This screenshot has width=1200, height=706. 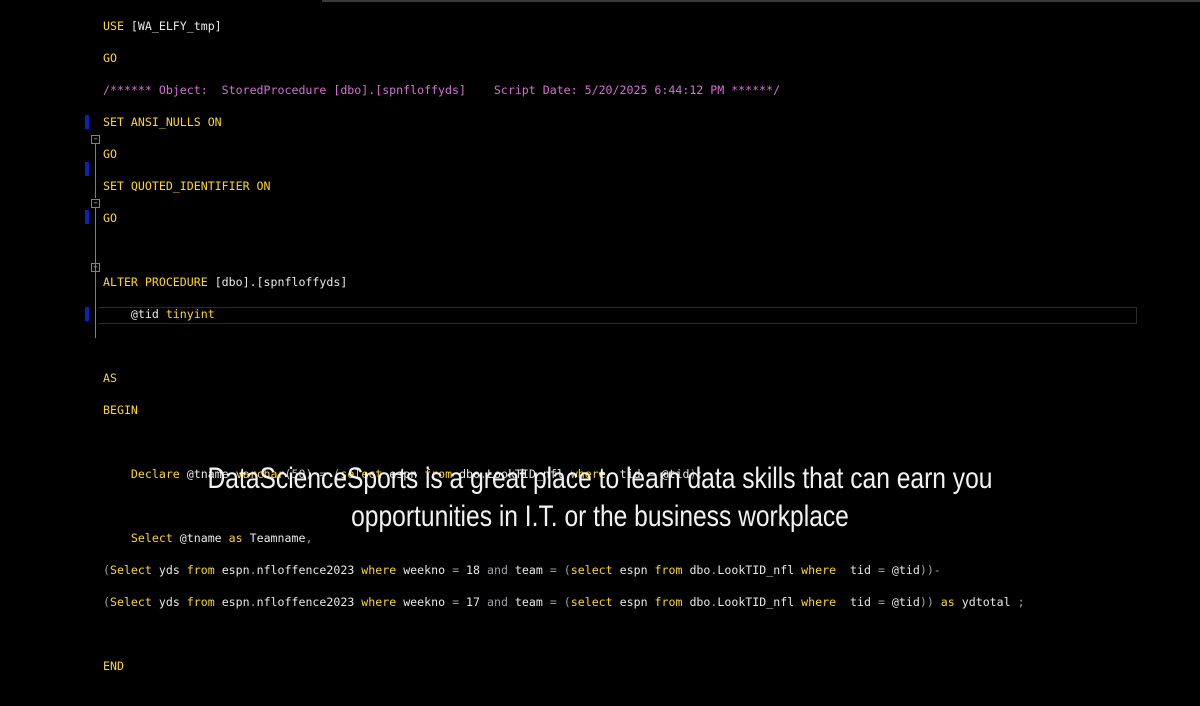 What do you see at coordinates (134, 314) in the screenshot?
I see `parameter: @tid` at bounding box center [134, 314].